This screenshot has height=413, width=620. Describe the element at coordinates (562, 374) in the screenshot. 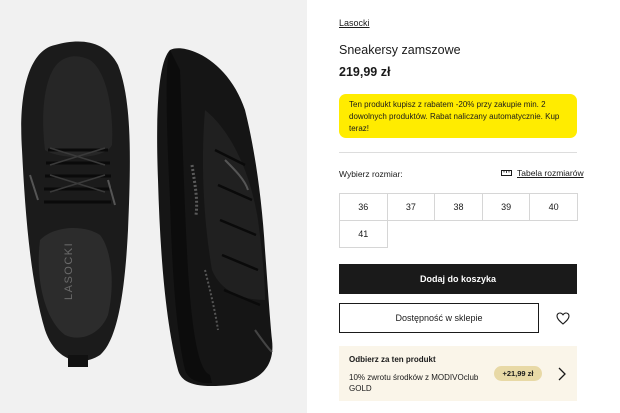

I see `chevron-right-icon` at that location.